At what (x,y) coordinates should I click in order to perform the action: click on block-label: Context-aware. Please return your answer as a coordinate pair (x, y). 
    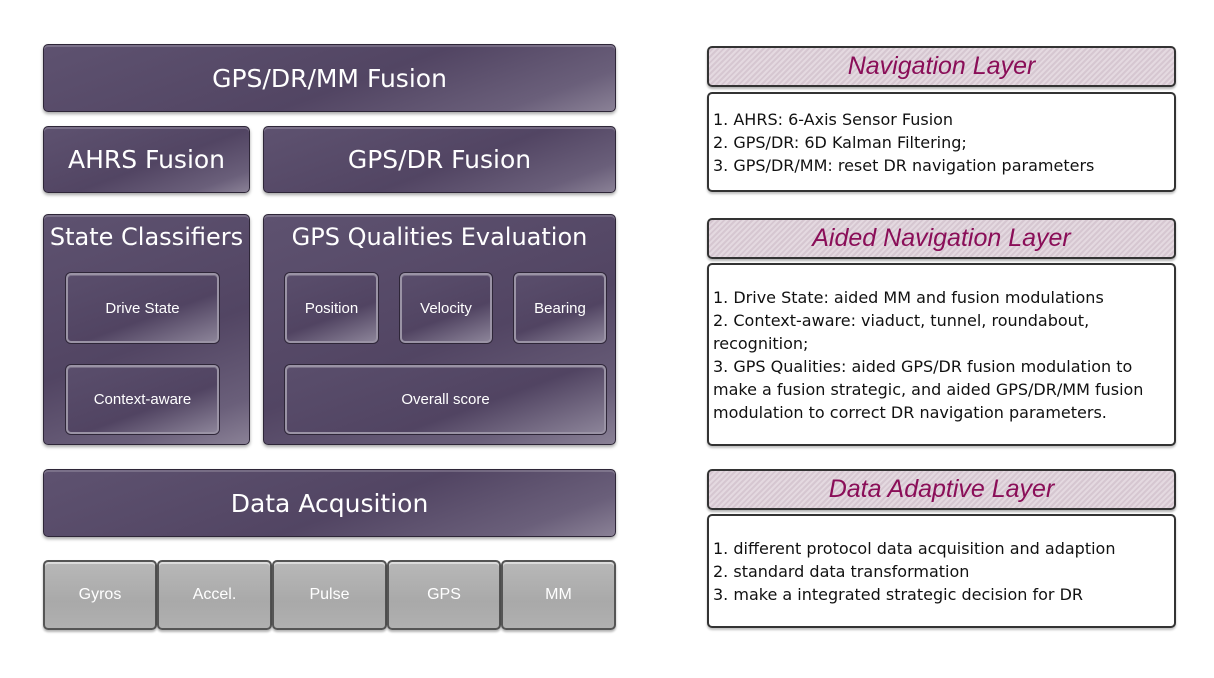
    Looking at the image, I should click on (142, 399).